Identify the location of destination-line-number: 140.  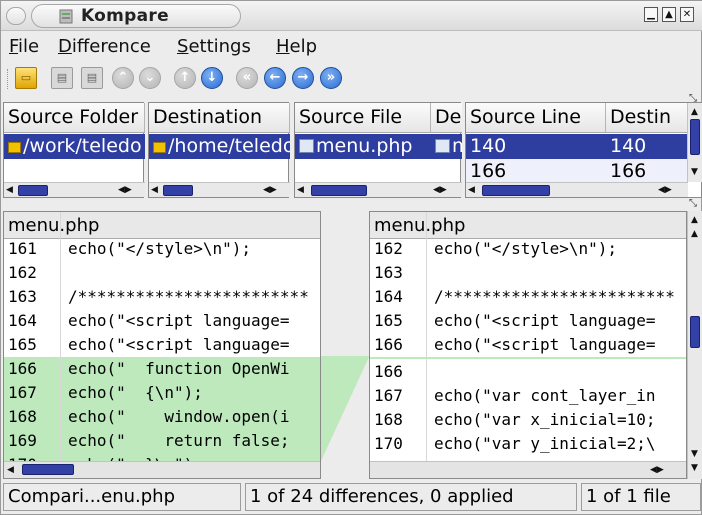
(628, 146).